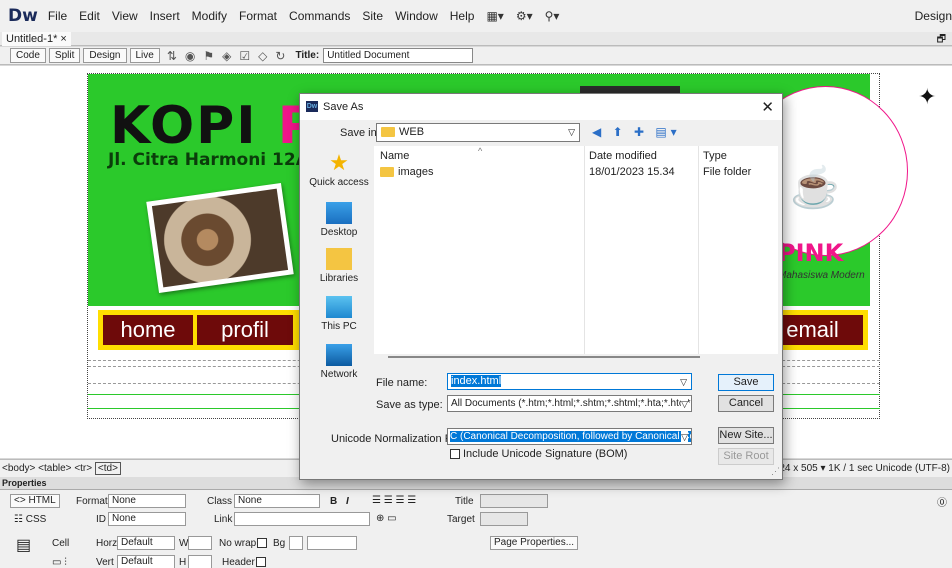  What do you see at coordinates (64, 55) in the screenshot?
I see `split-view-button: Split` at bounding box center [64, 55].